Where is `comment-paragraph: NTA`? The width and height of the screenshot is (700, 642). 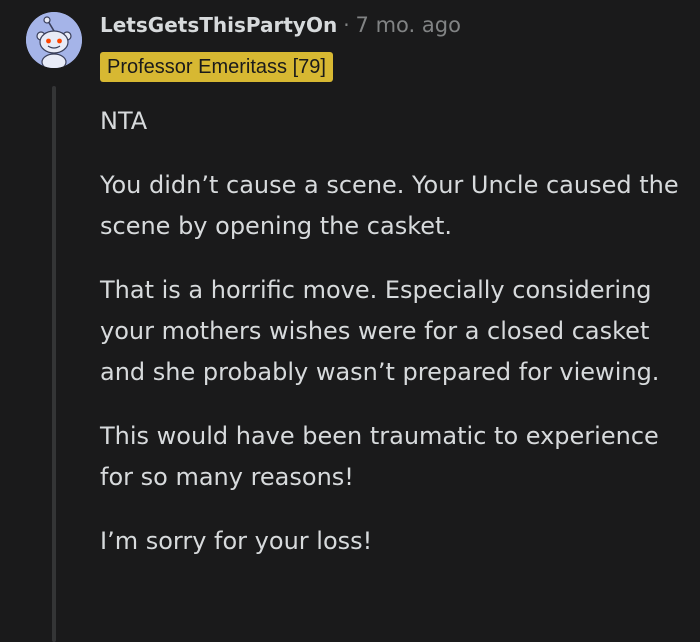
comment-paragraph: NTA is located at coordinates (124, 121).